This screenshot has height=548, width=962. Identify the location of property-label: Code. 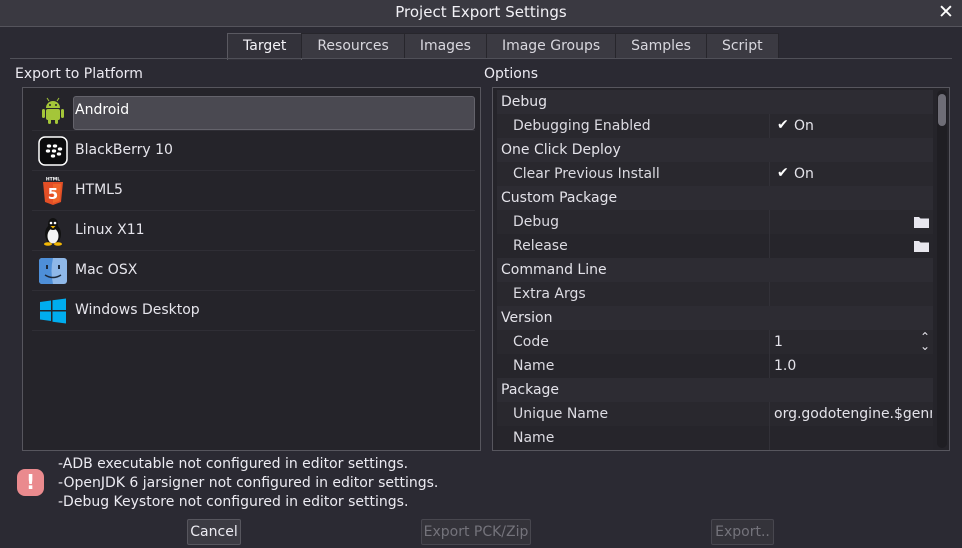
(531, 342).